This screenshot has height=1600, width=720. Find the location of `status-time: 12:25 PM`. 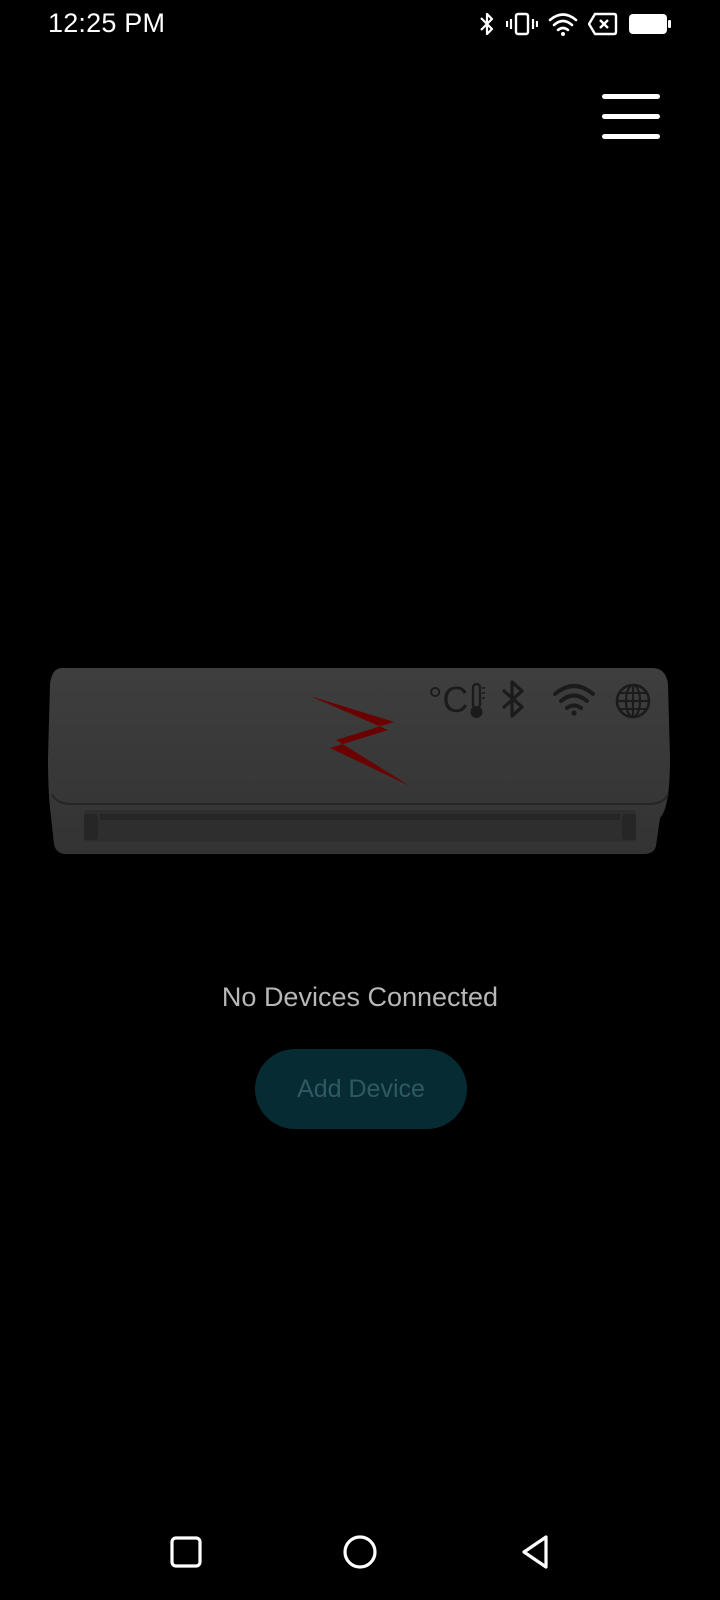

status-time: 12:25 PM is located at coordinates (107, 23).